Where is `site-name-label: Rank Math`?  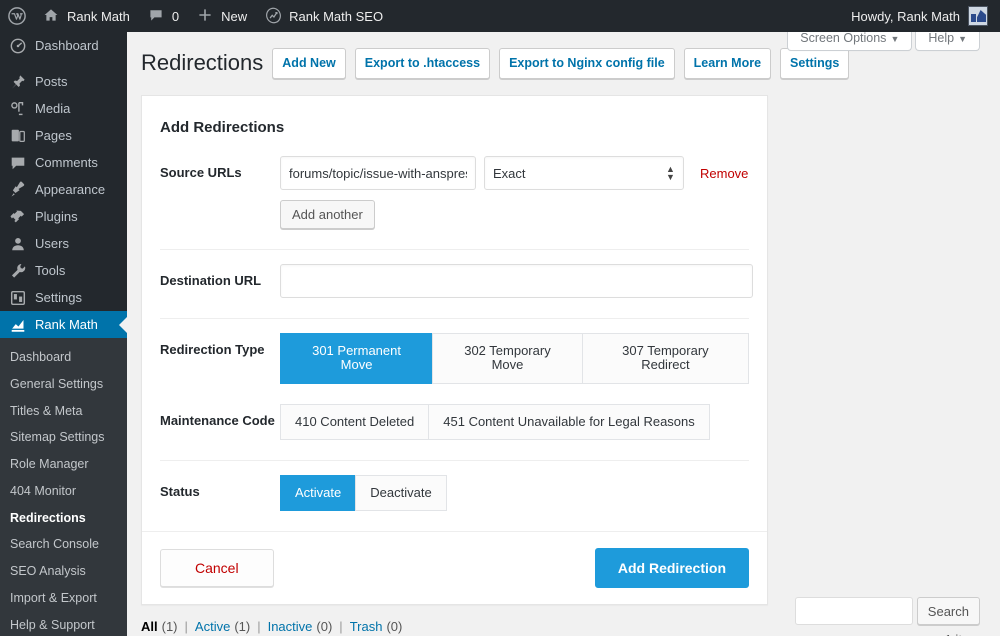 site-name-label: Rank Math is located at coordinates (98, 16).